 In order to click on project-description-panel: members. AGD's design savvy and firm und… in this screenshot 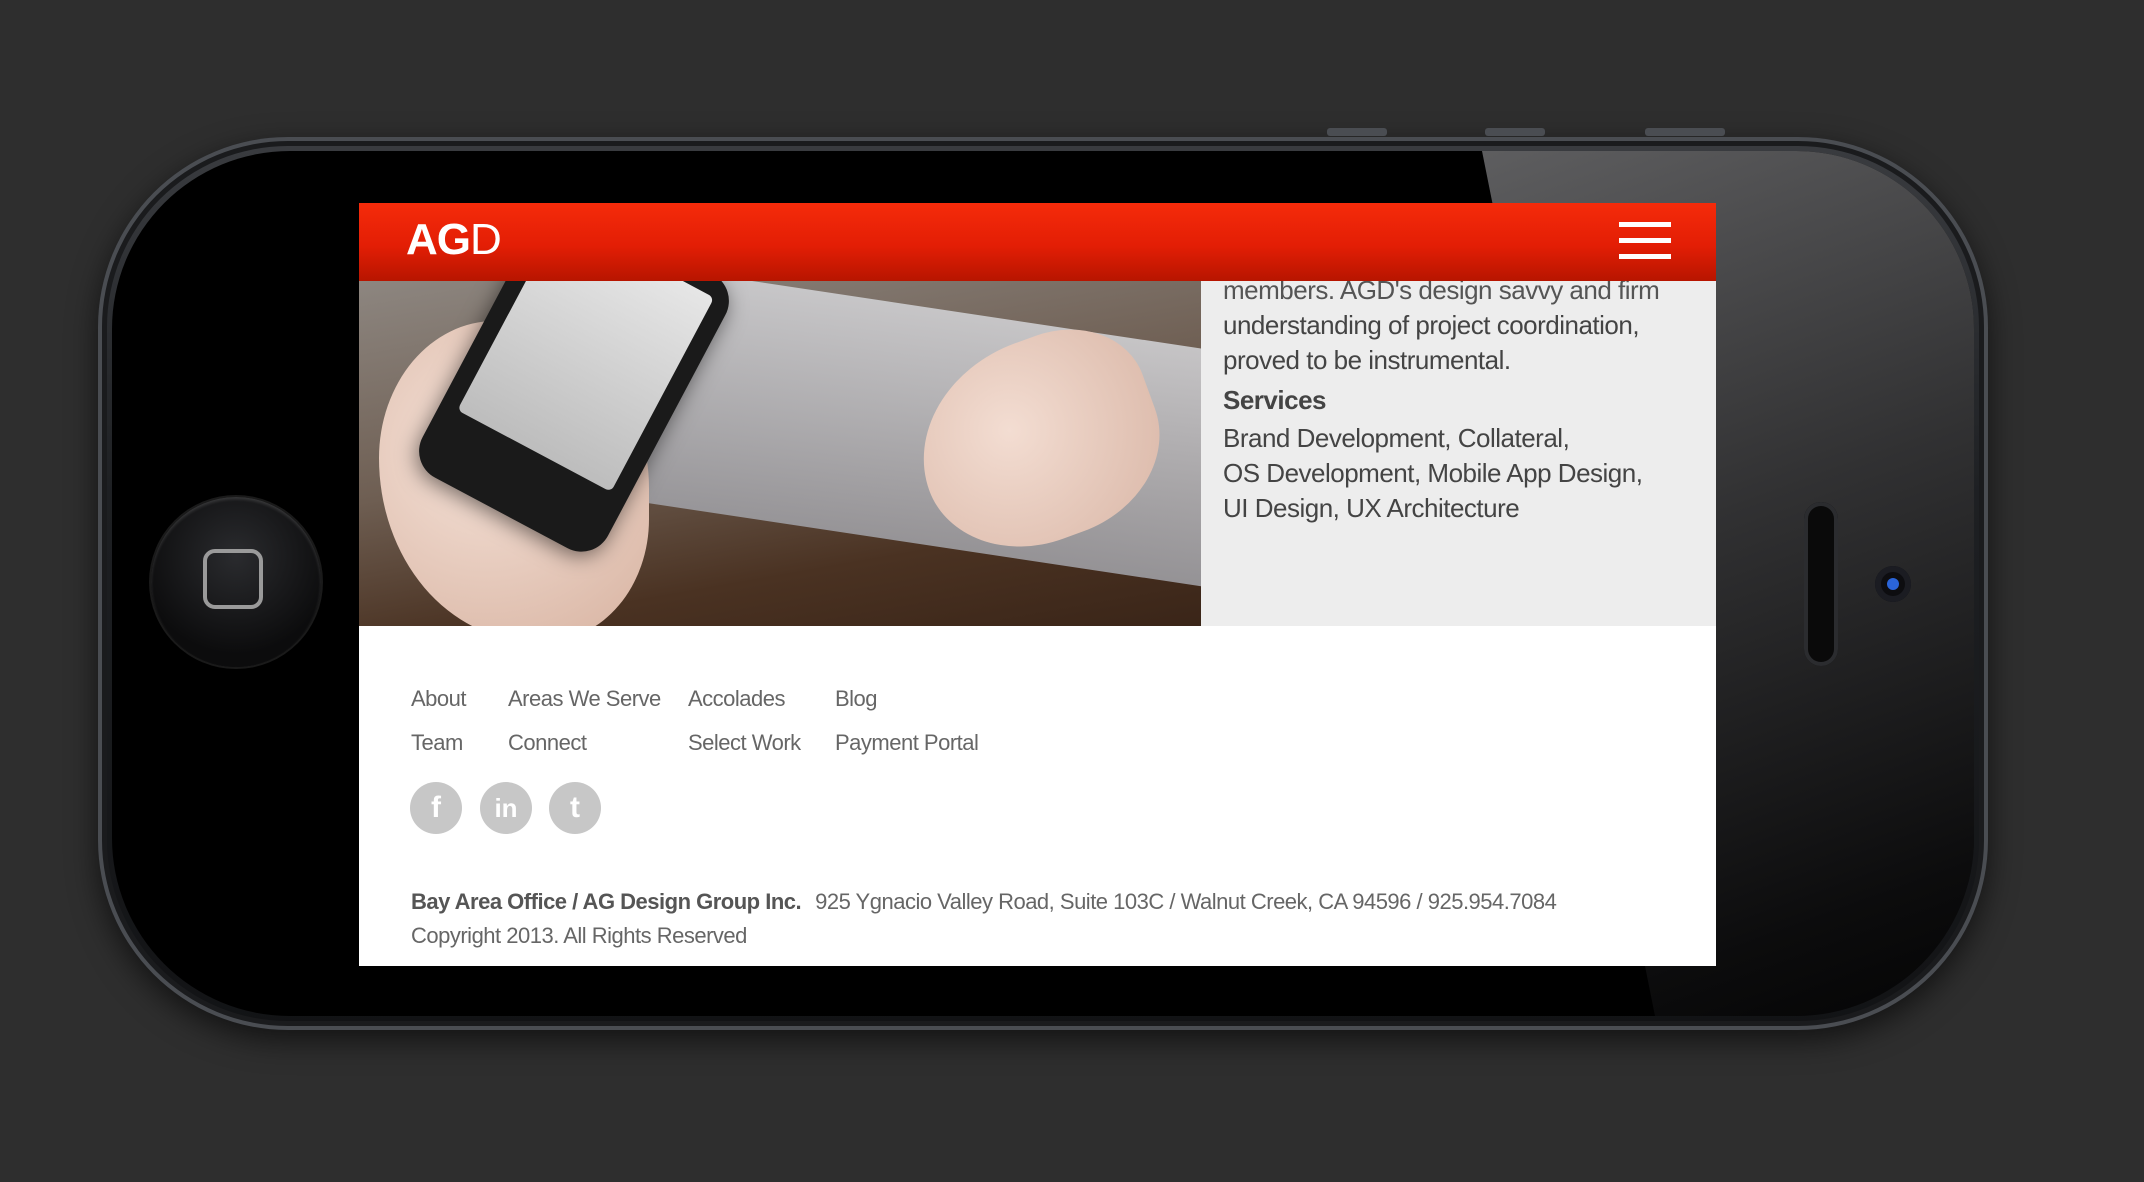, I will do `click(1458, 450)`.